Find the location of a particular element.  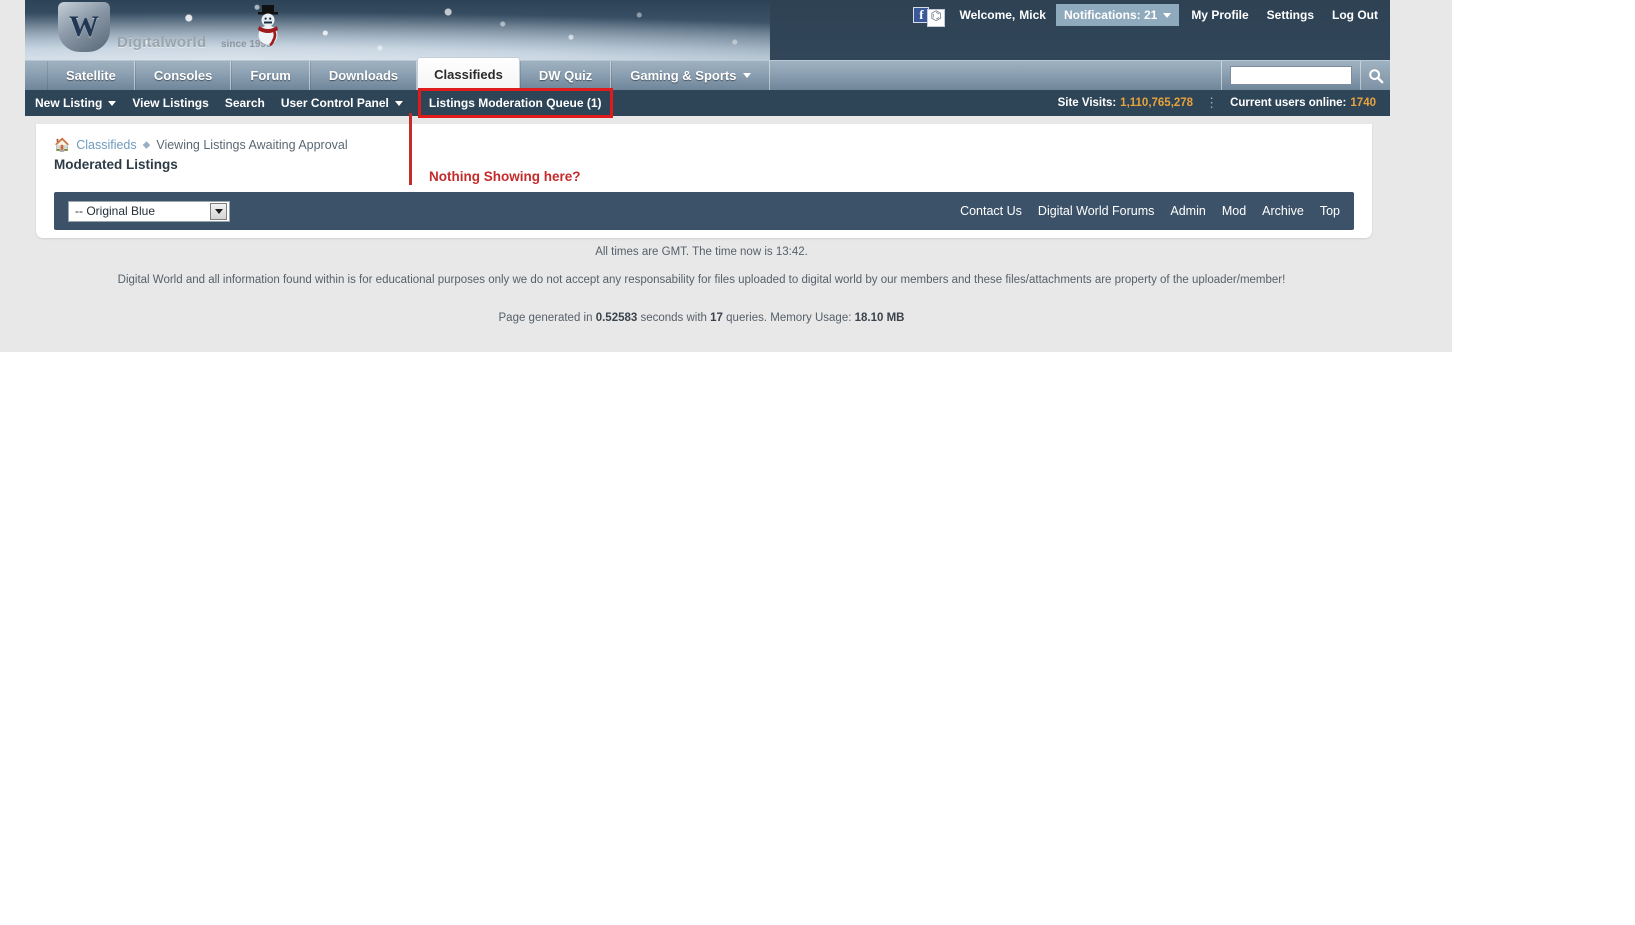

search-input is located at coordinates (1291, 75).